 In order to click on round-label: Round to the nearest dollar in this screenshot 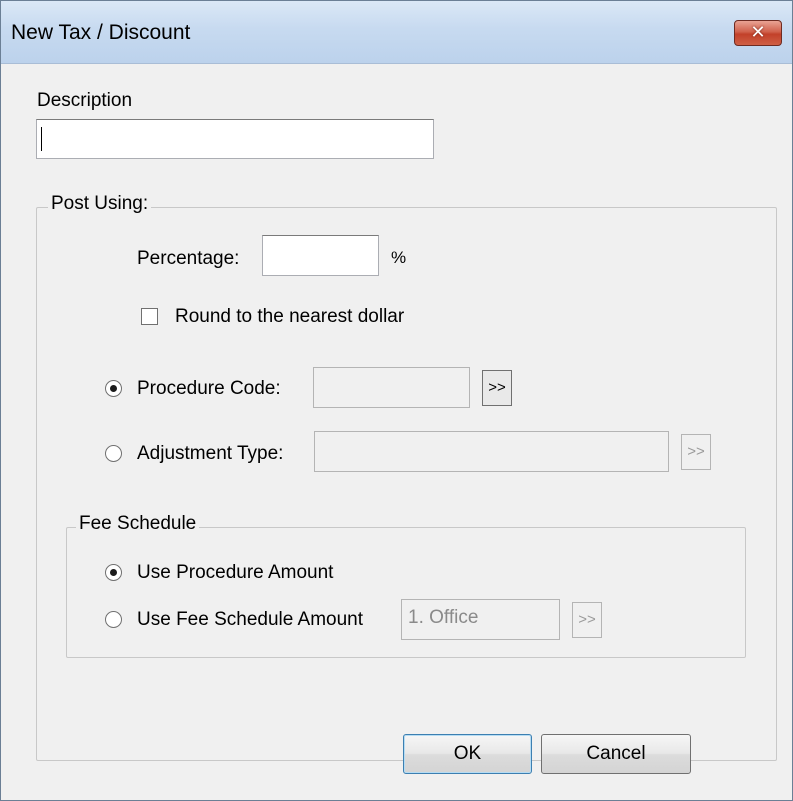, I will do `click(289, 317)`.